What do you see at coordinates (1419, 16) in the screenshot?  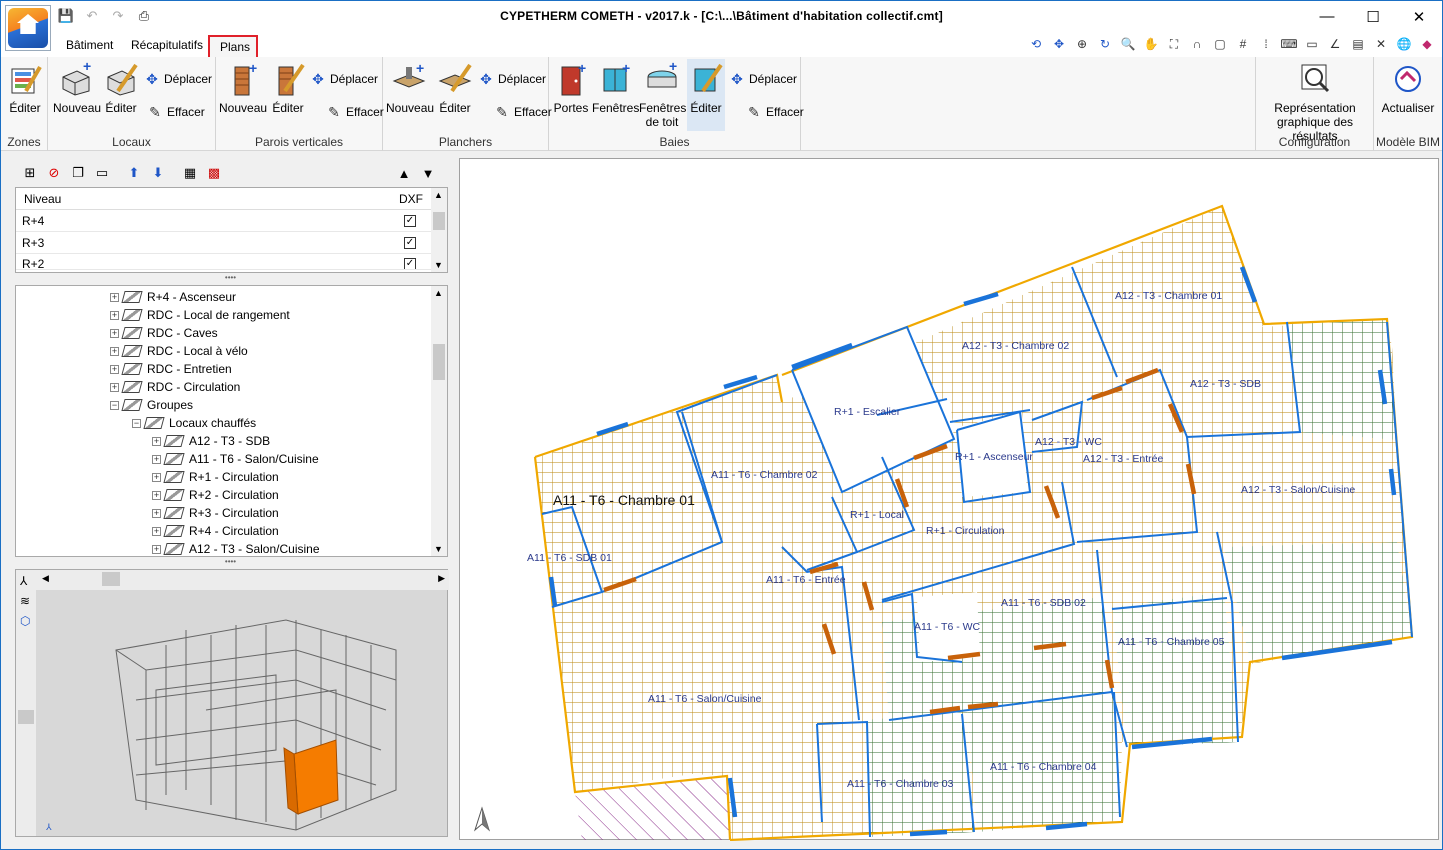 I see `close-button: ✕` at bounding box center [1419, 16].